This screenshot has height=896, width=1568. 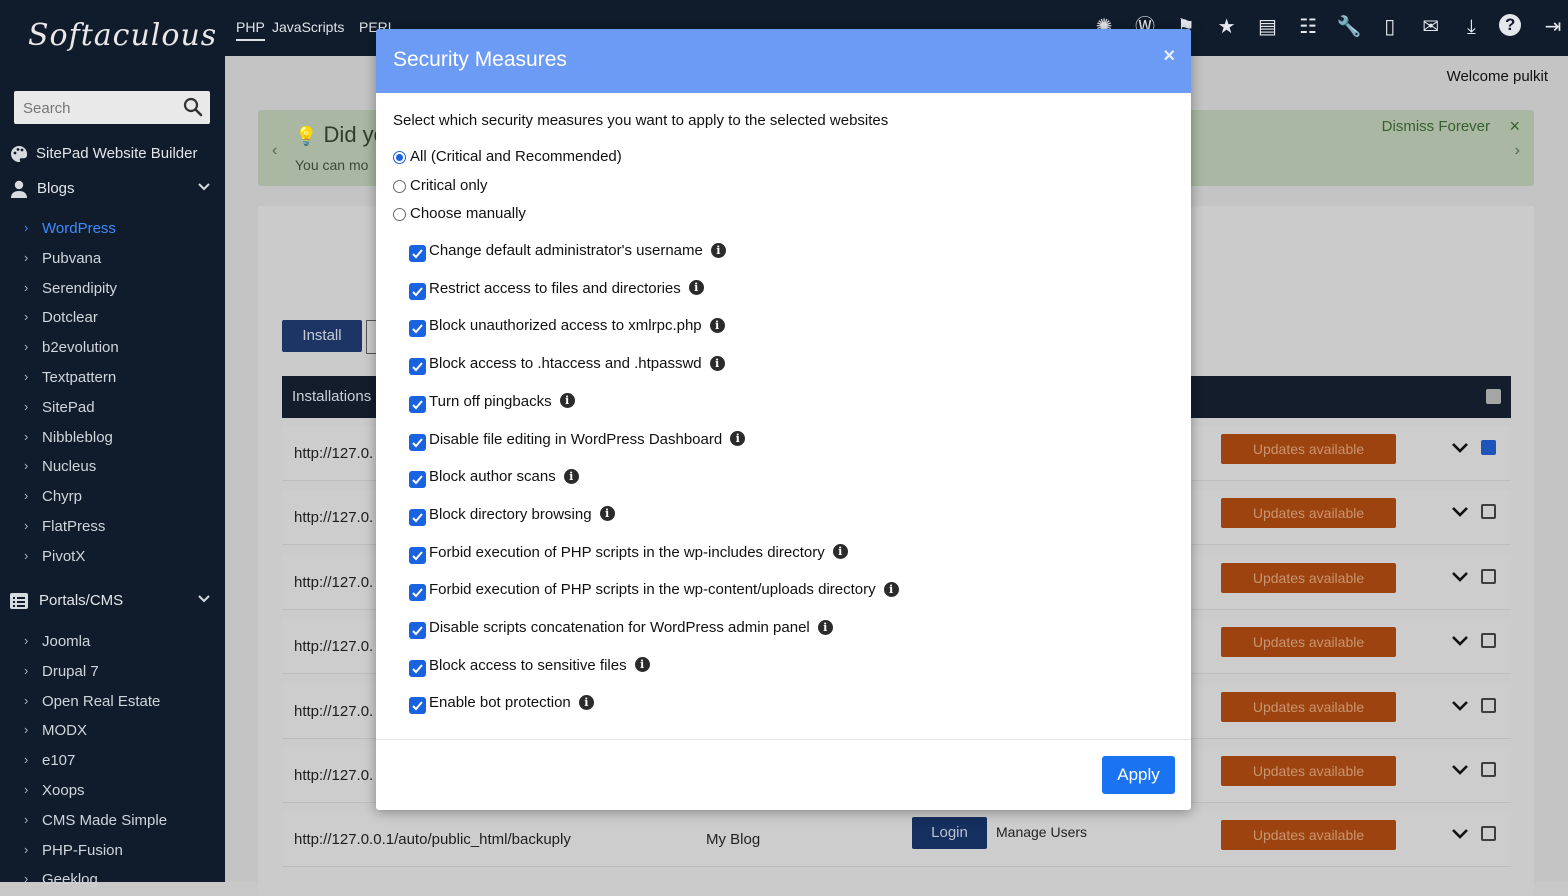 I want to click on tab-php: PHP, so click(x=250, y=30).